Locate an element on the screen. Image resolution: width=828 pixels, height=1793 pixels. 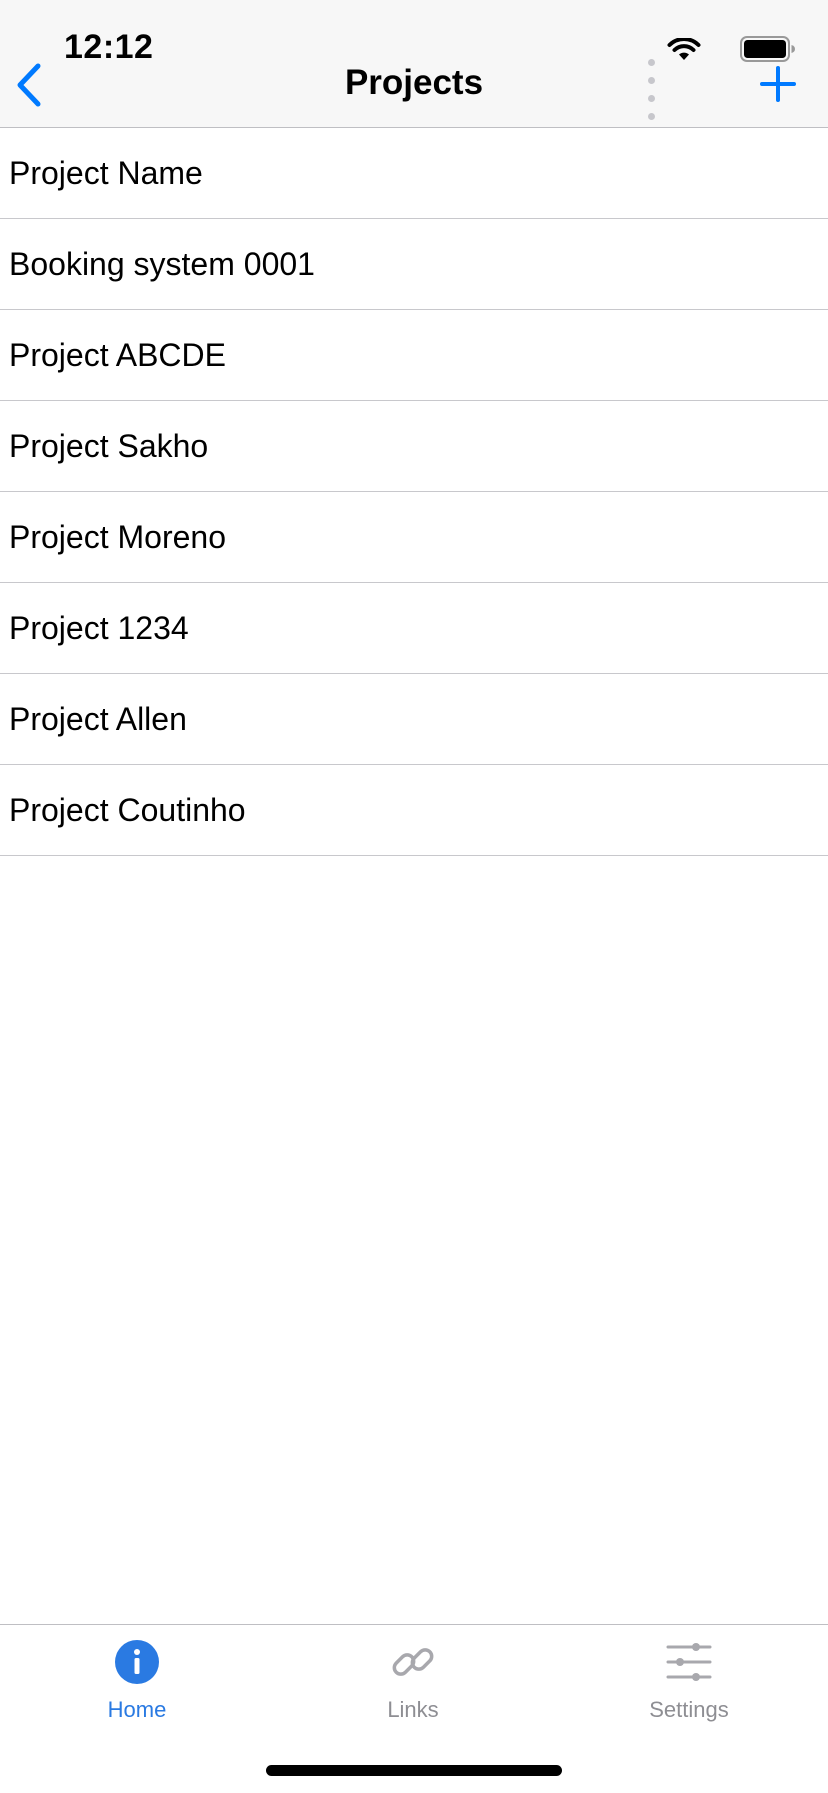
list-item: Project Sakho is located at coordinates (414, 446).